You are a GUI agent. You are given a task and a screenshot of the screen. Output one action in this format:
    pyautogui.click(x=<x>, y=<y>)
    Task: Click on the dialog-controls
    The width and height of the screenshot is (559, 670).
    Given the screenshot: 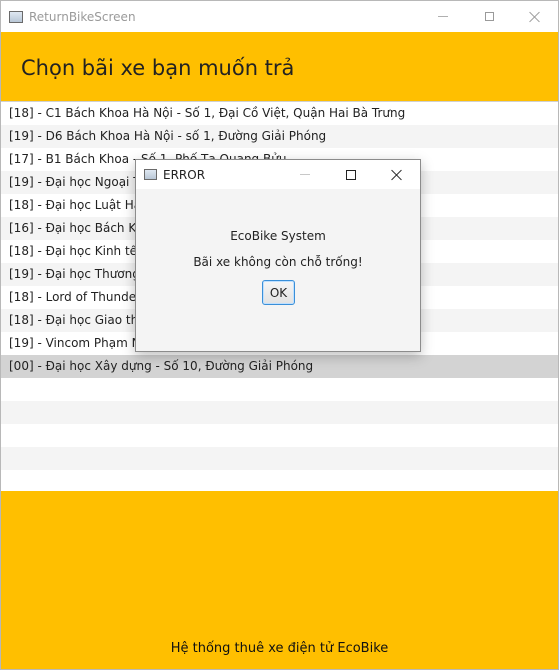 What is the action you would take?
    pyautogui.click(x=351, y=174)
    